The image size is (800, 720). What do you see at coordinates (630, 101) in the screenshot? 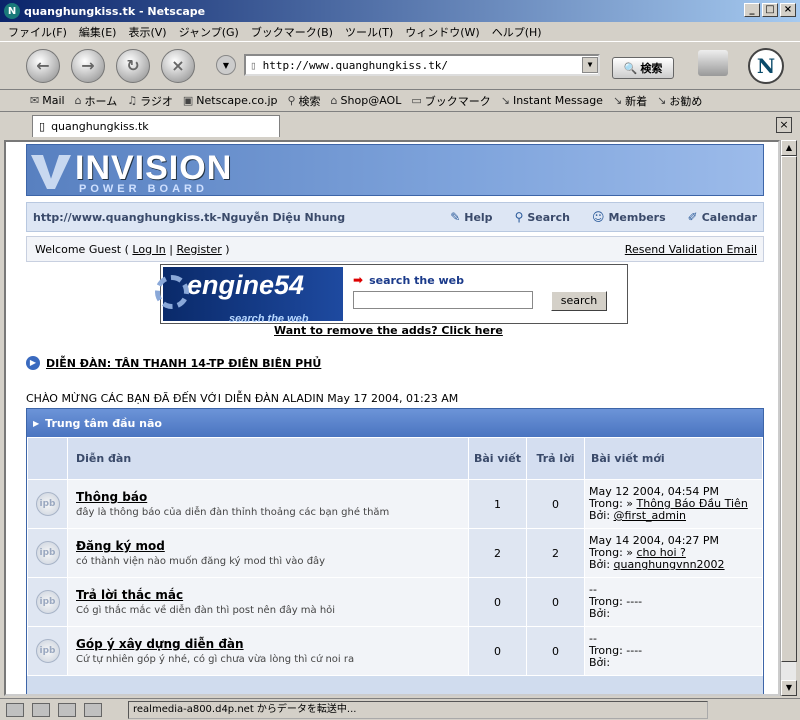
I see `bookmark-new: ↘ 新着` at bounding box center [630, 101].